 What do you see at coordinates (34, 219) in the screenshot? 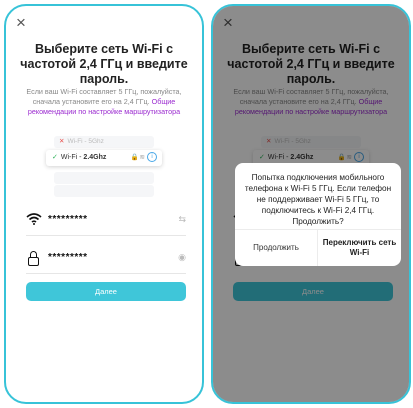
I see `wifi-icon` at bounding box center [34, 219].